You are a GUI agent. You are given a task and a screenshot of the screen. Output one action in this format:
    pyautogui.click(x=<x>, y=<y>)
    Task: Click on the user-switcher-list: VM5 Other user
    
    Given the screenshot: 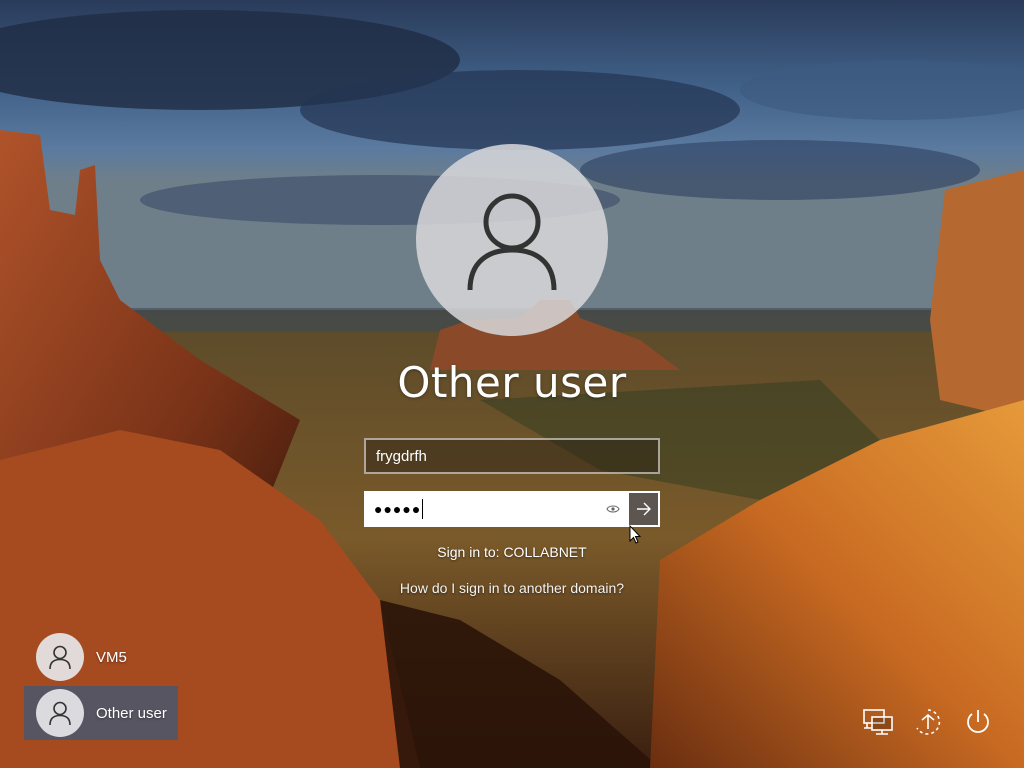 What is the action you would take?
    pyautogui.click(x=101, y=686)
    